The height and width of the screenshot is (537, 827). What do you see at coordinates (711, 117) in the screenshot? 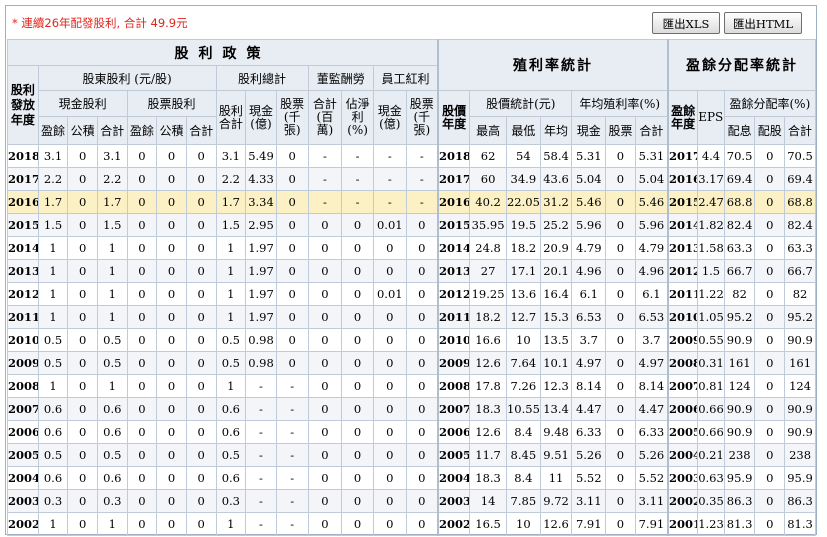
I see `eps-header: EPS(元)` at bounding box center [711, 117].